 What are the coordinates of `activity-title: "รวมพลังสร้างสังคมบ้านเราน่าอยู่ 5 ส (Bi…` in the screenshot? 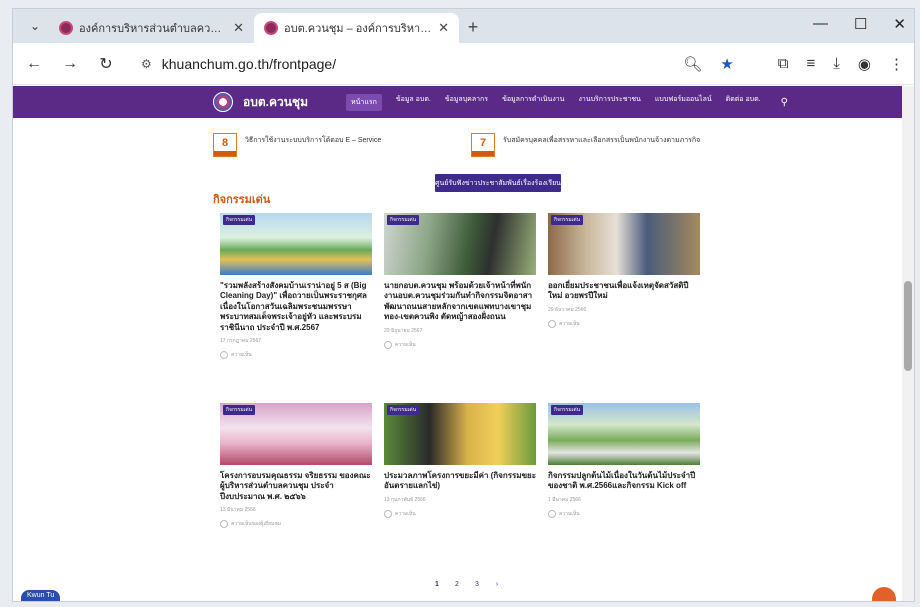 It's located at (296, 307).